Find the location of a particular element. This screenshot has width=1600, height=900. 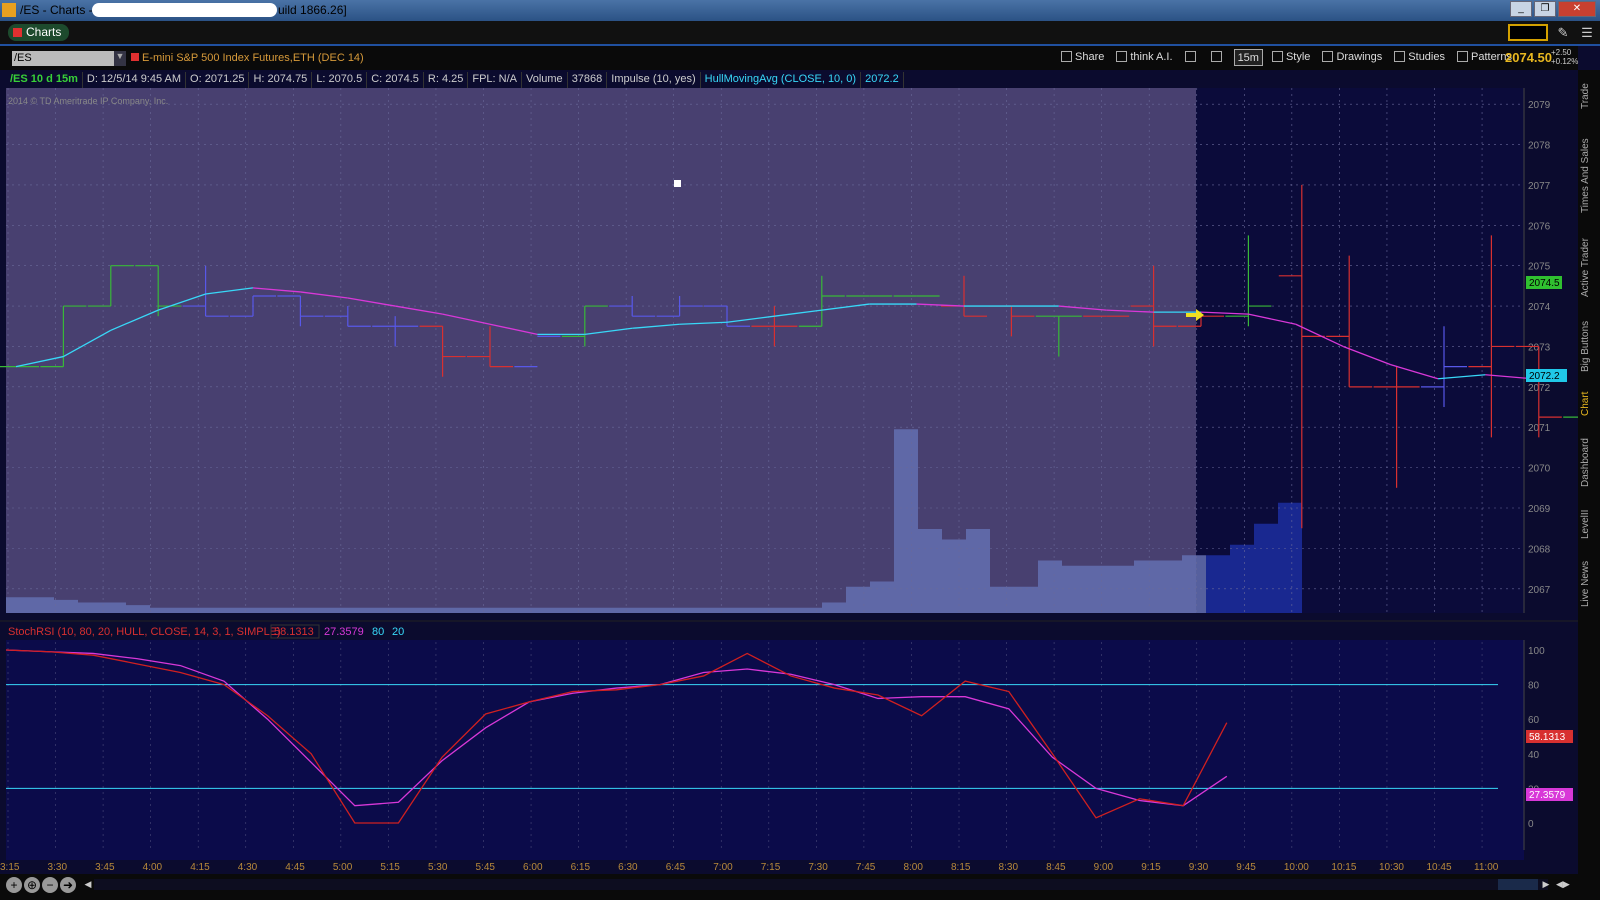

horizontal-scrollbar is located at coordinates (821, 884).